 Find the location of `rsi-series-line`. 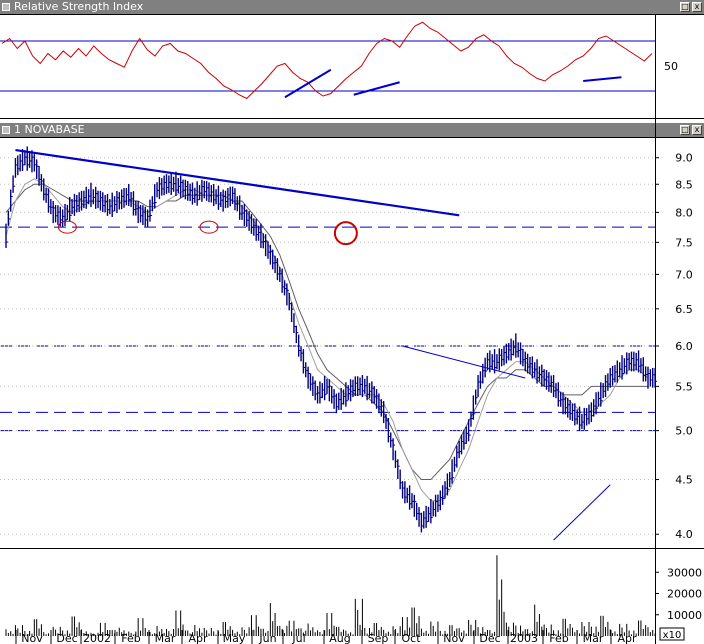

rsi-series-line is located at coordinates (327, 60).